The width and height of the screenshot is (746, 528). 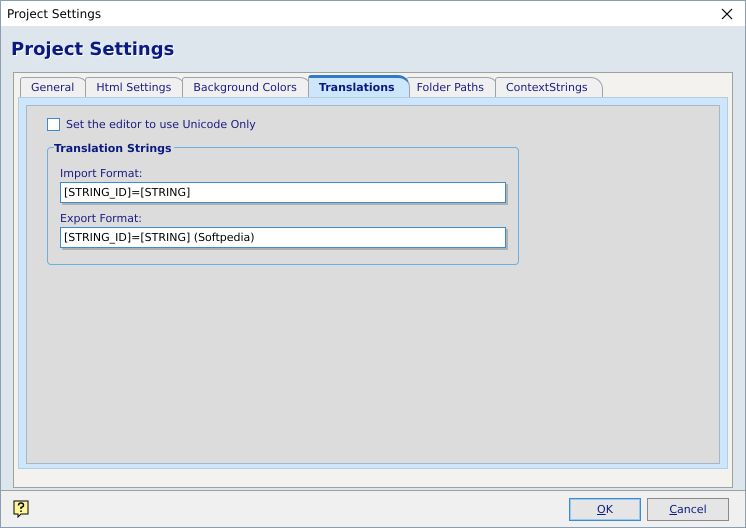 What do you see at coordinates (101, 218) in the screenshot?
I see `field-label: Export Format:` at bounding box center [101, 218].